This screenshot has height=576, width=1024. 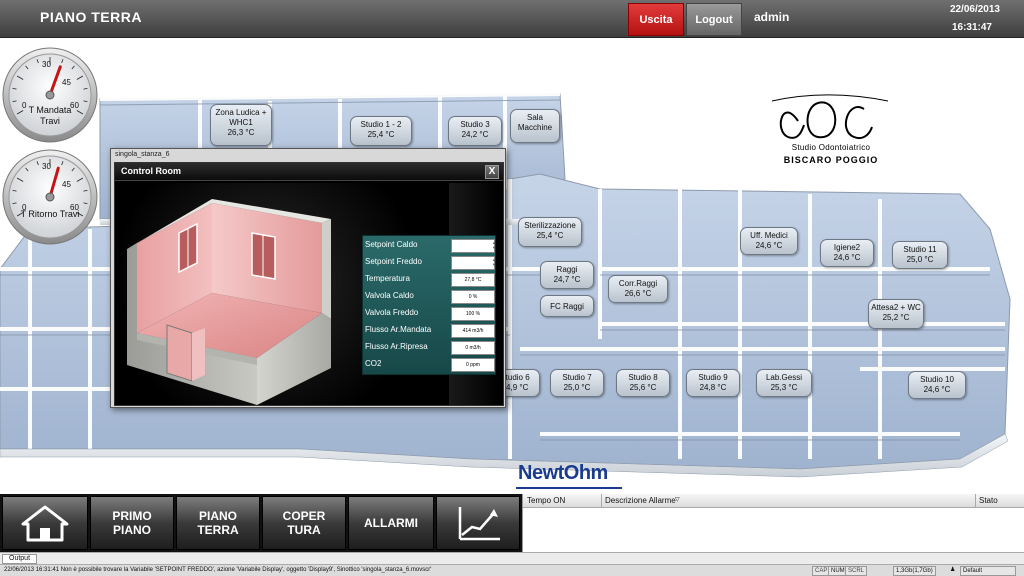 What do you see at coordinates (304, 516) in the screenshot?
I see `nav-label: COPER` at bounding box center [304, 516].